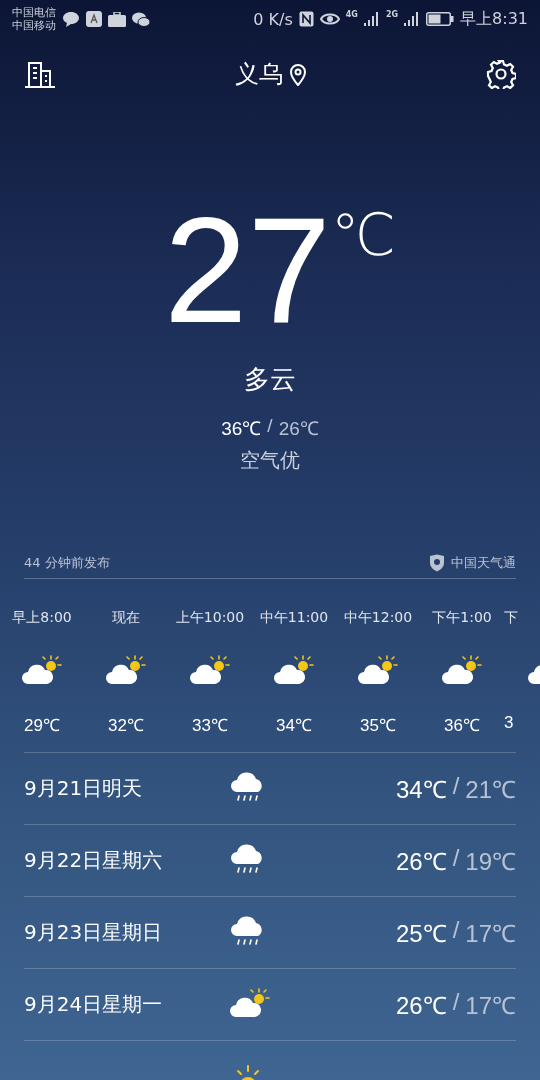 This screenshot has width=540, height=1080. What do you see at coordinates (437, 563) in the screenshot?
I see `emblem-icon` at bounding box center [437, 563].